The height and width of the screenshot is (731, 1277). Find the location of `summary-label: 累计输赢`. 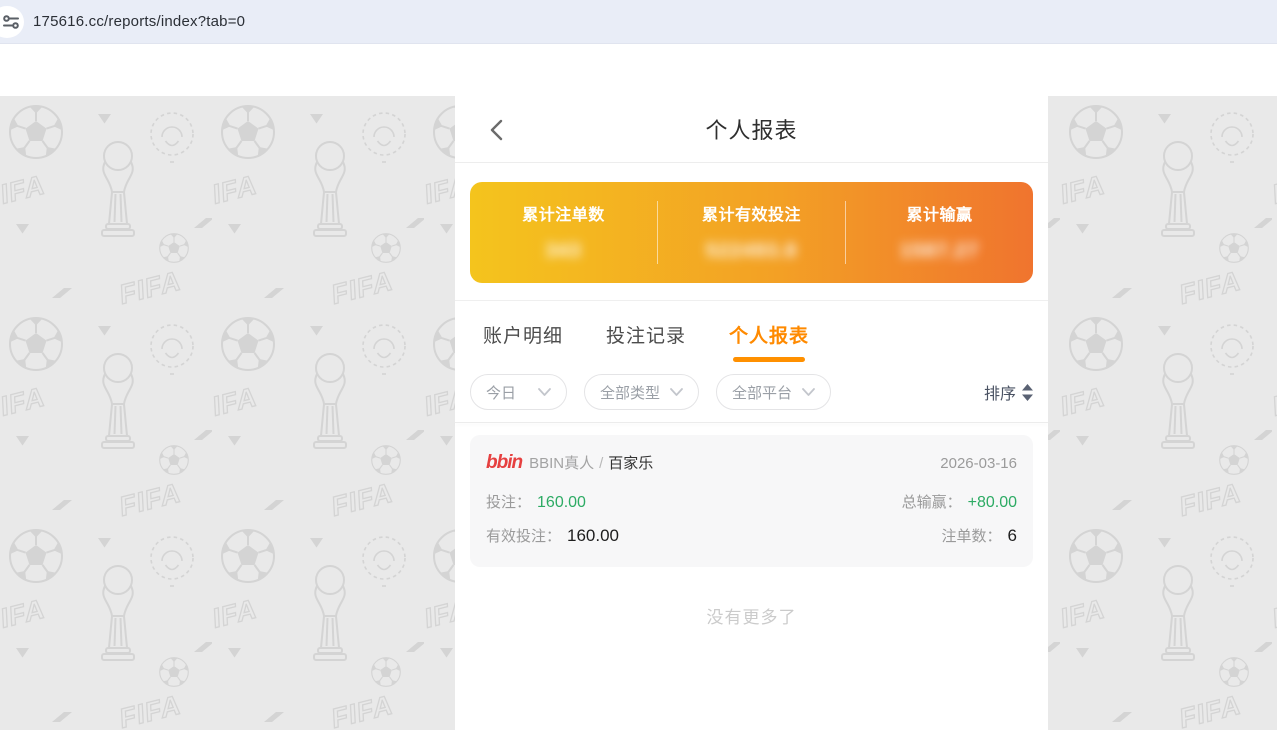

summary-label: 累计输赢 is located at coordinates (939, 215).